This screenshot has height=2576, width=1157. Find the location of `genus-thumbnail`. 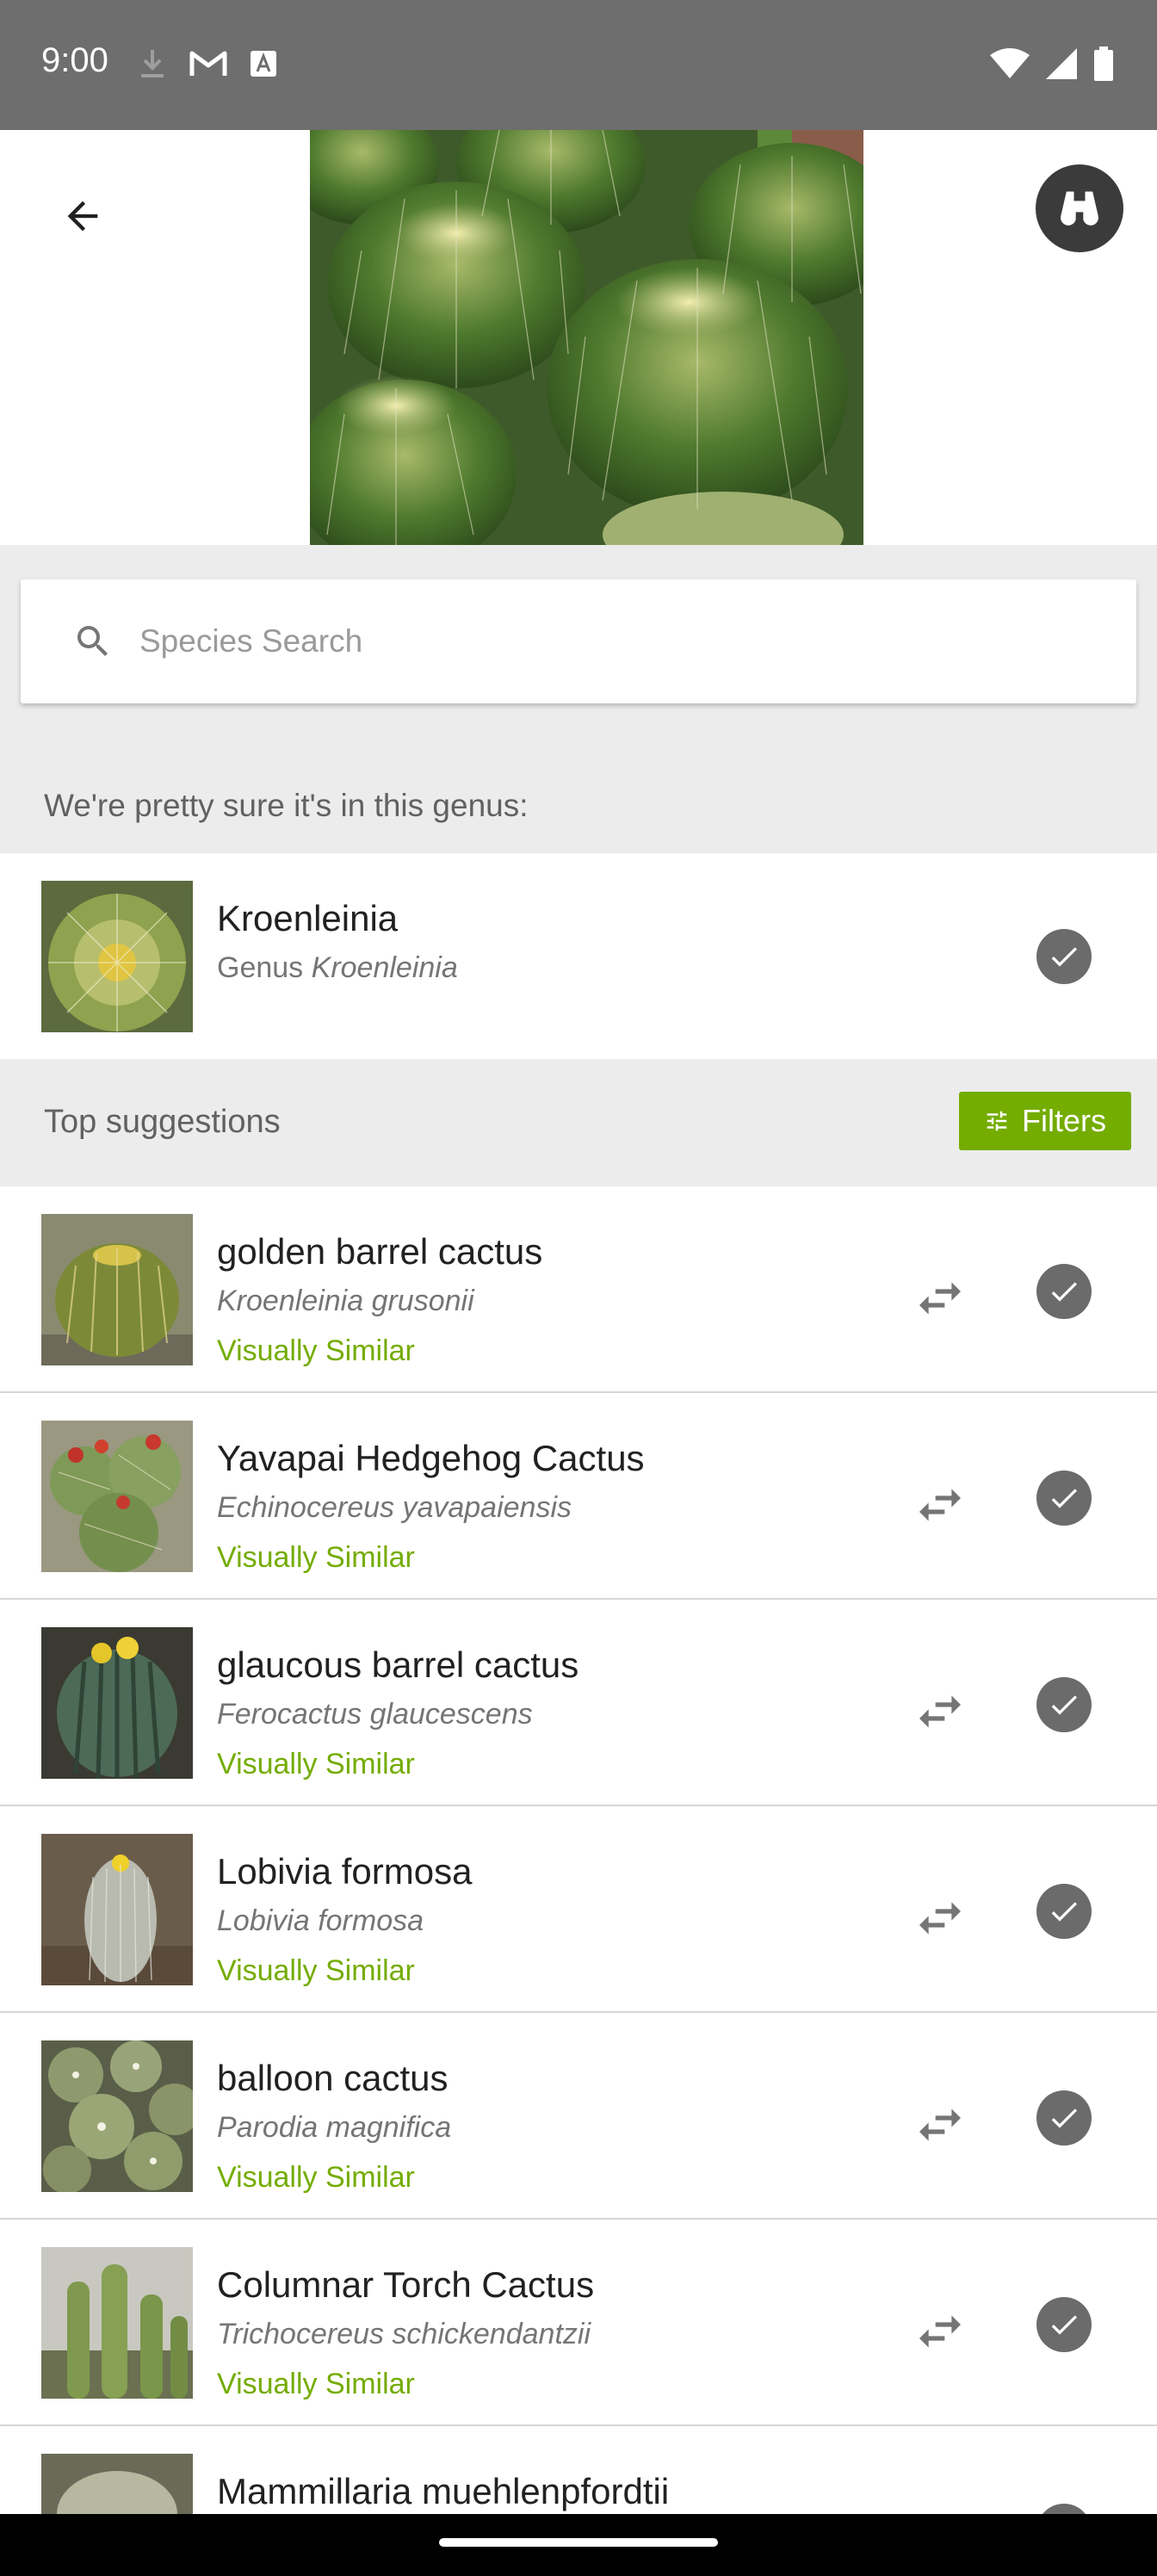

genus-thumbnail is located at coordinates (117, 957).